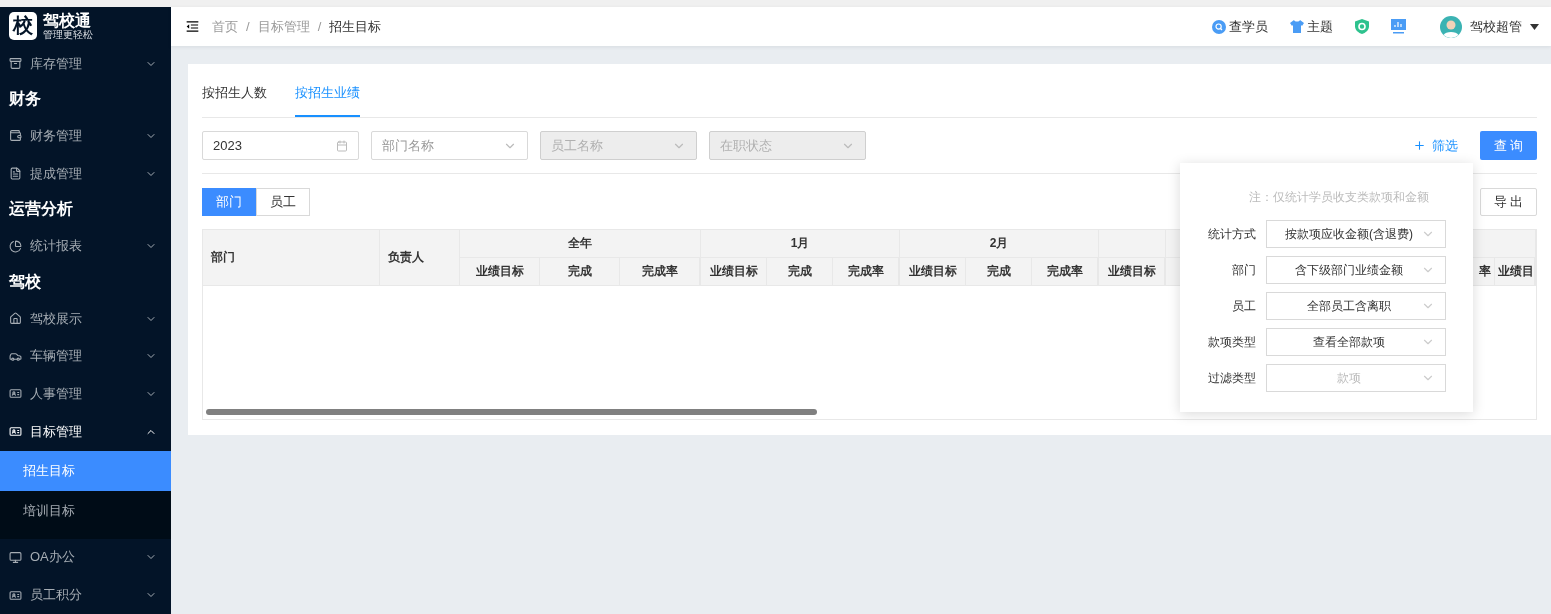 Image resolution: width=1551 pixels, height=614 pixels. Describe the element at coordinates (15, 319) in the screenshot. I see `house-icon` at that location.